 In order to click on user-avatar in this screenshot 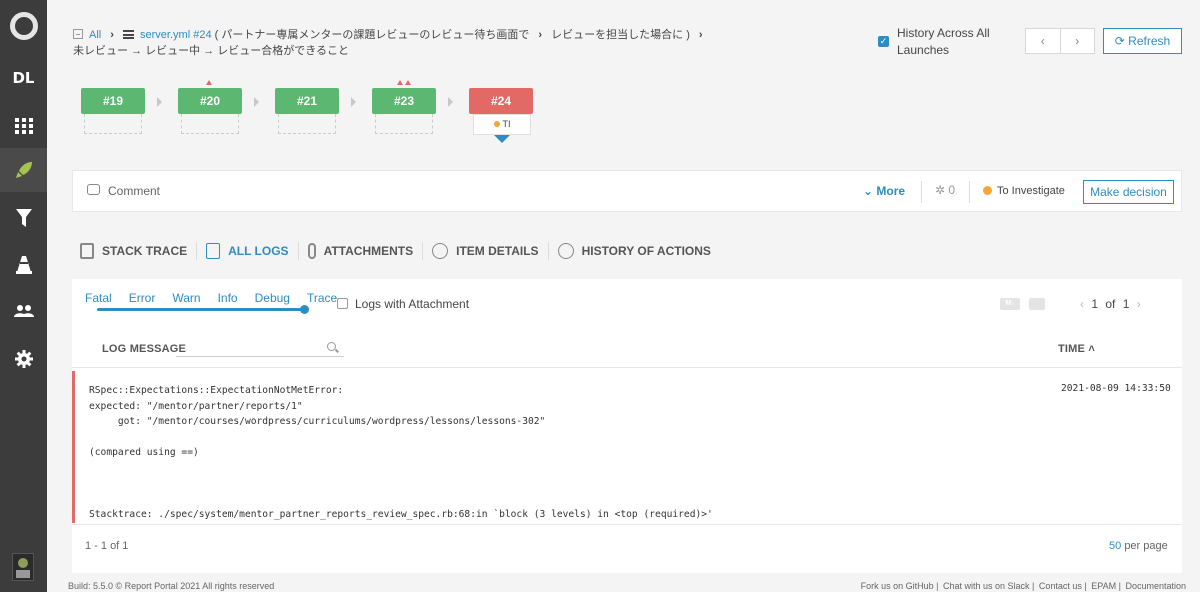, I will do `click(23, 567)`.